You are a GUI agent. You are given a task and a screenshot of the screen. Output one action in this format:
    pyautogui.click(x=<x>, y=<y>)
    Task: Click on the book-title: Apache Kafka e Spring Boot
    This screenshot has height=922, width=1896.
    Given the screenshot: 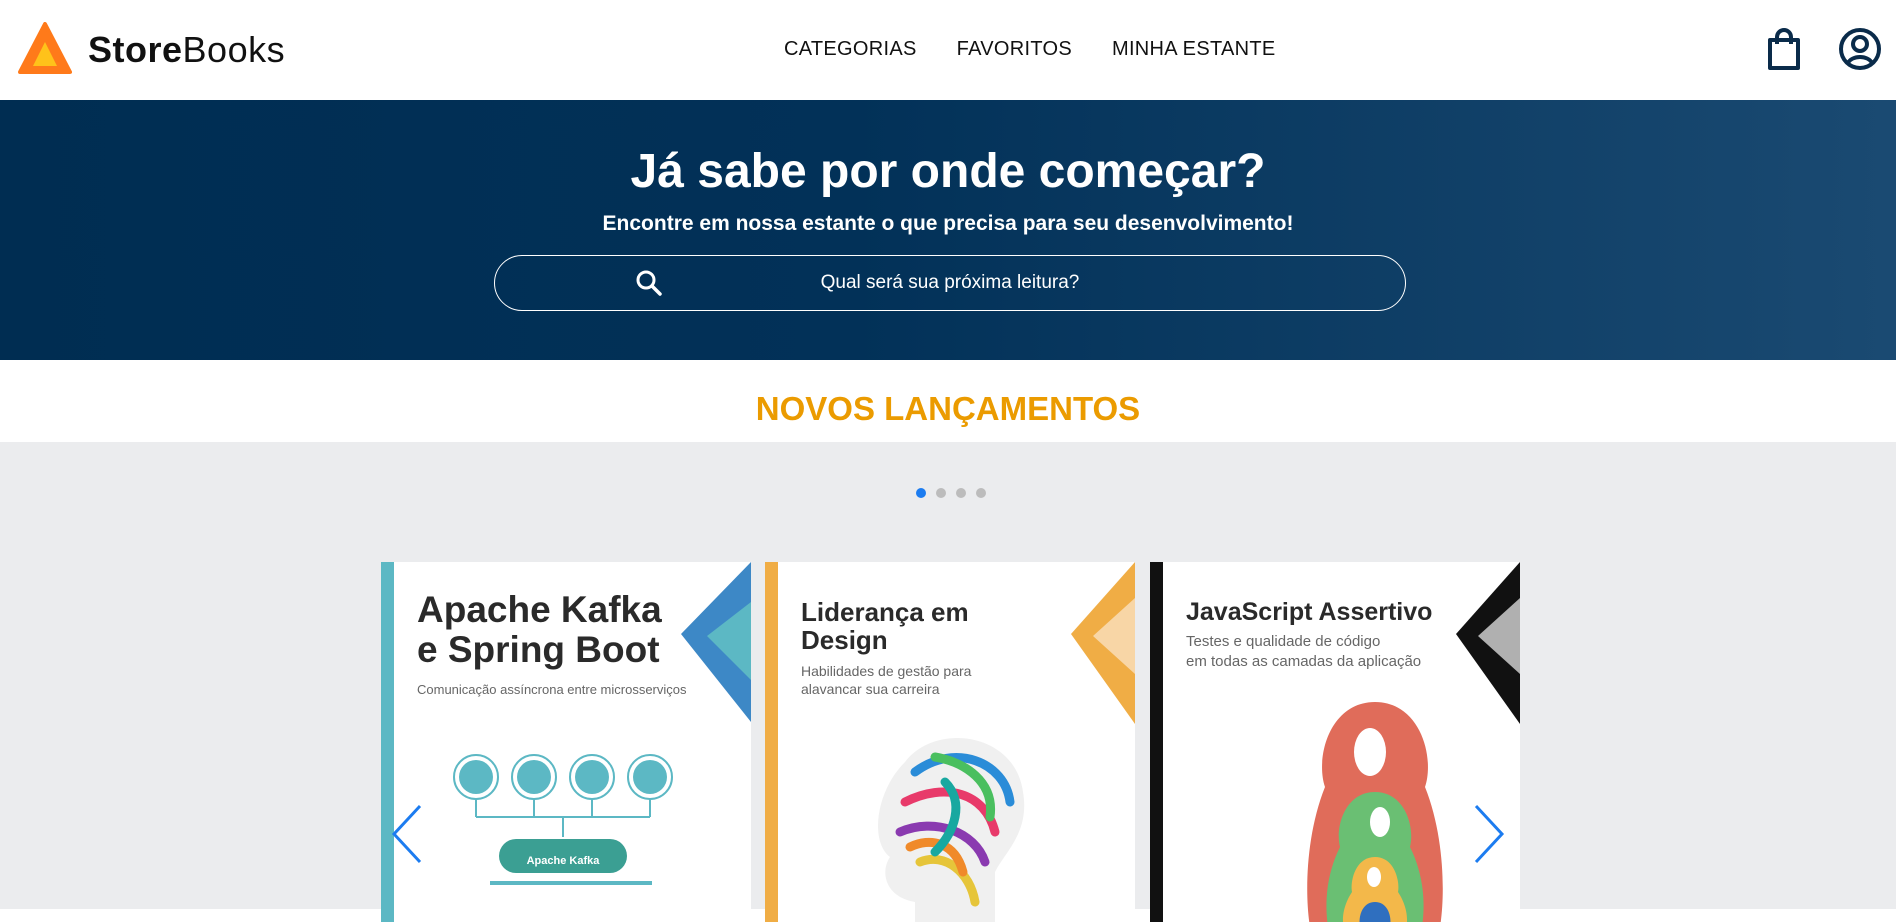 What is the action you would take?
    pyautogui.click(x=539, y=630)
    